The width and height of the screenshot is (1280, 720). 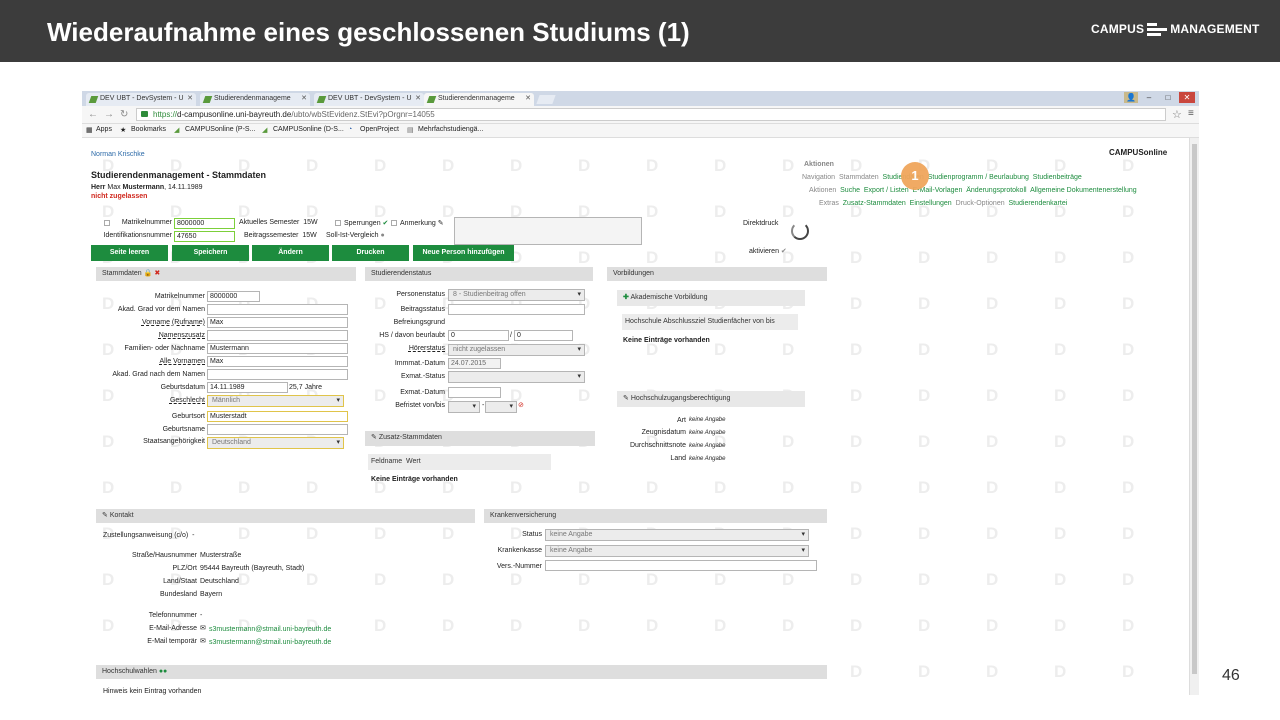 What do you see at coordinates (210, 253) in the screenshot?
I see `speichern-button: Speichern` at bounding box center [210, 253].